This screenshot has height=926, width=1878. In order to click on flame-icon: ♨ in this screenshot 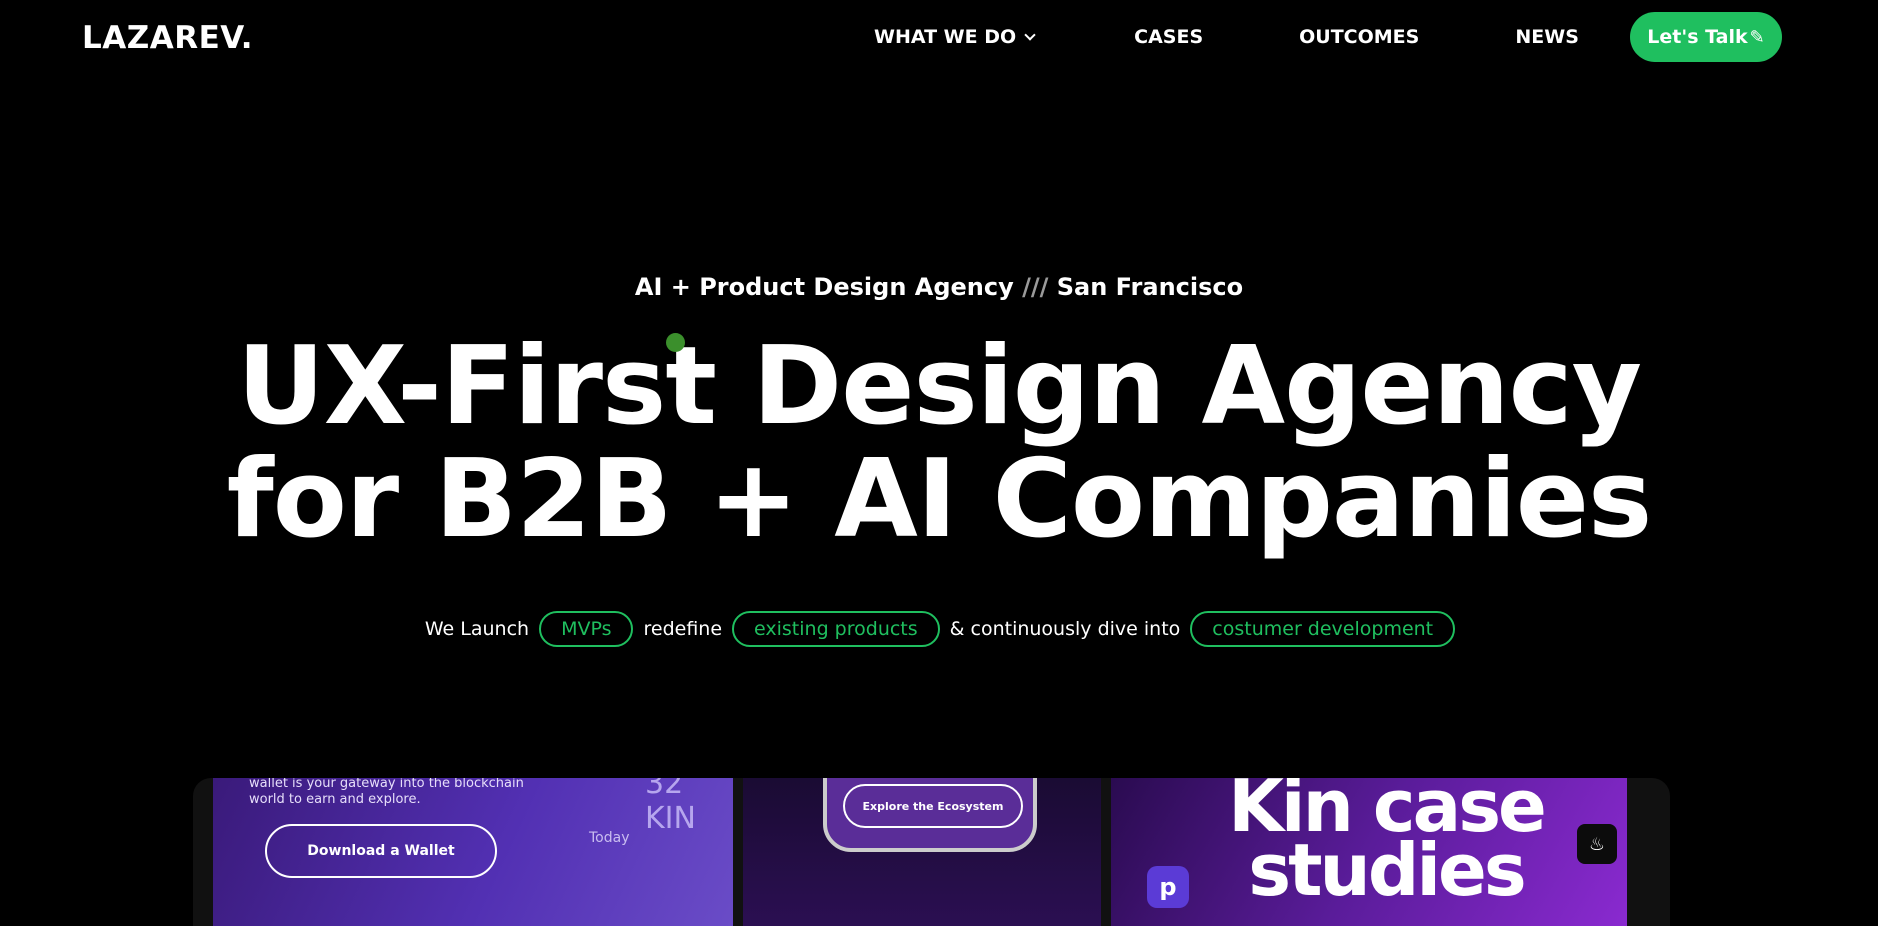, I will do `click(1597, 844)`.